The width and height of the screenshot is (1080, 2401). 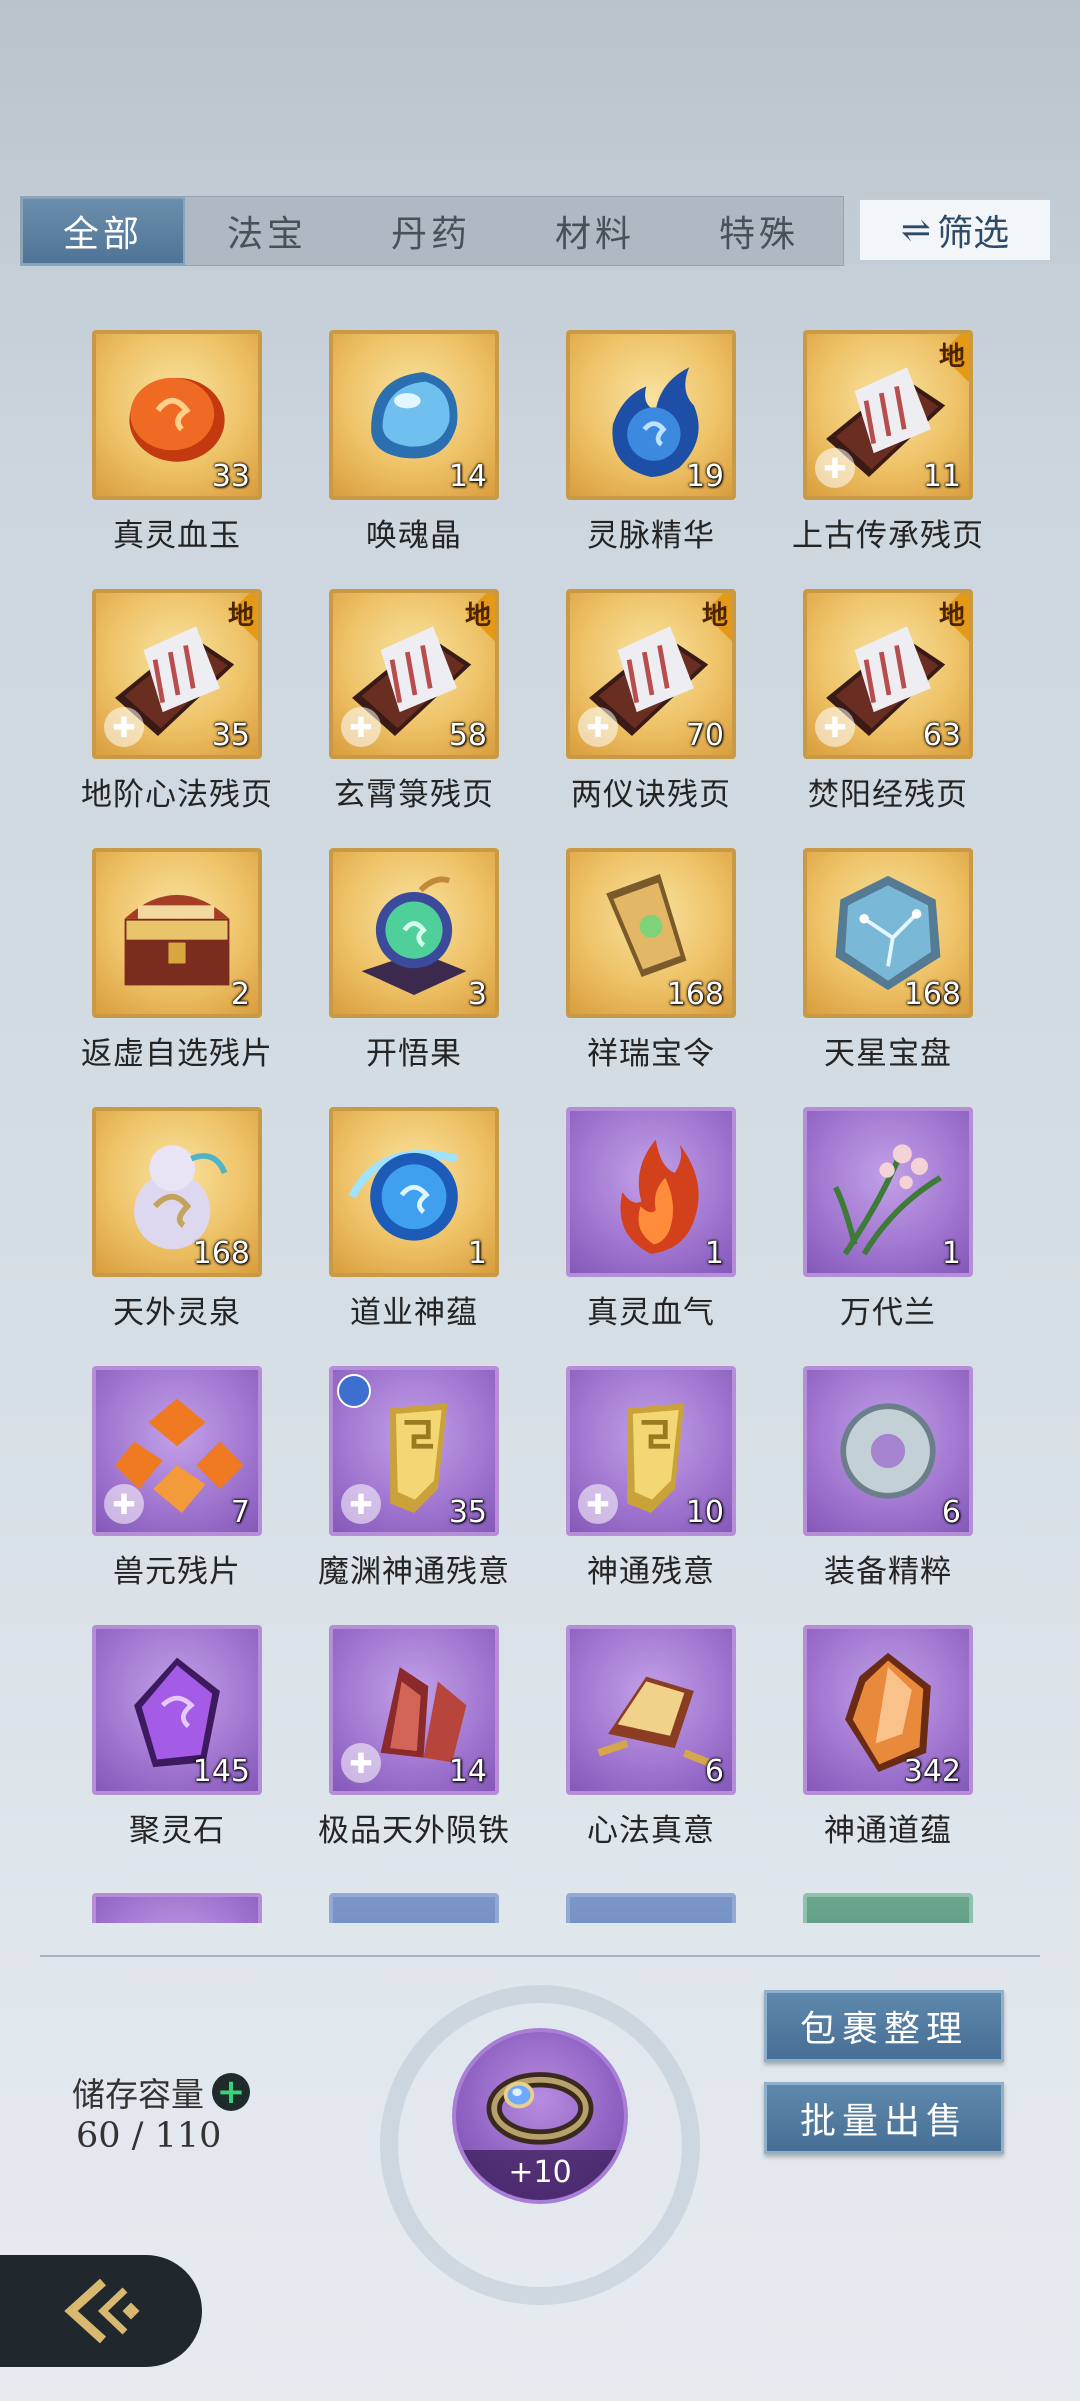 What do you see at coordinates (540, 1956) in the screenshot?
I see `divider` at bounding box center [540, 1956].